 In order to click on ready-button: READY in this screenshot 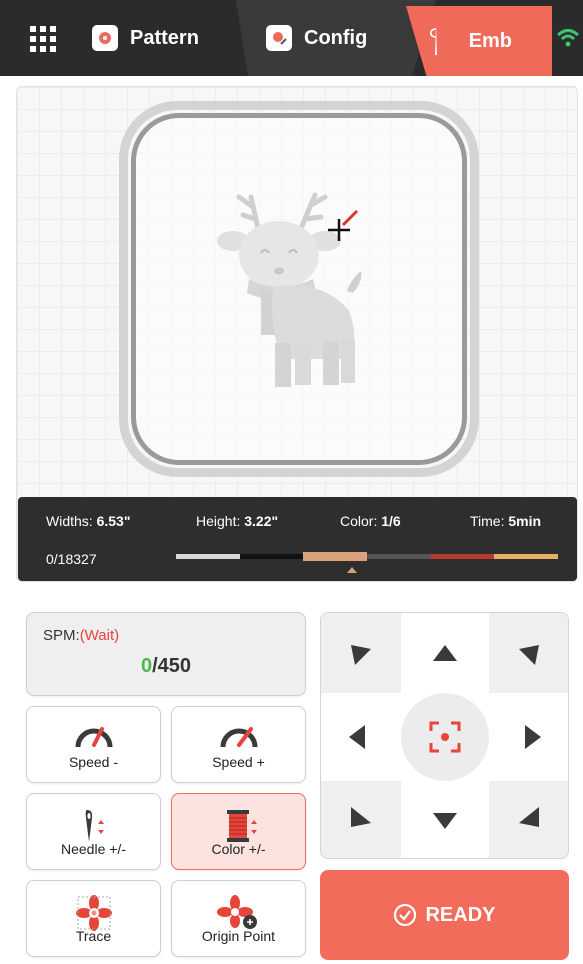, I will do `click(444, 915)`.